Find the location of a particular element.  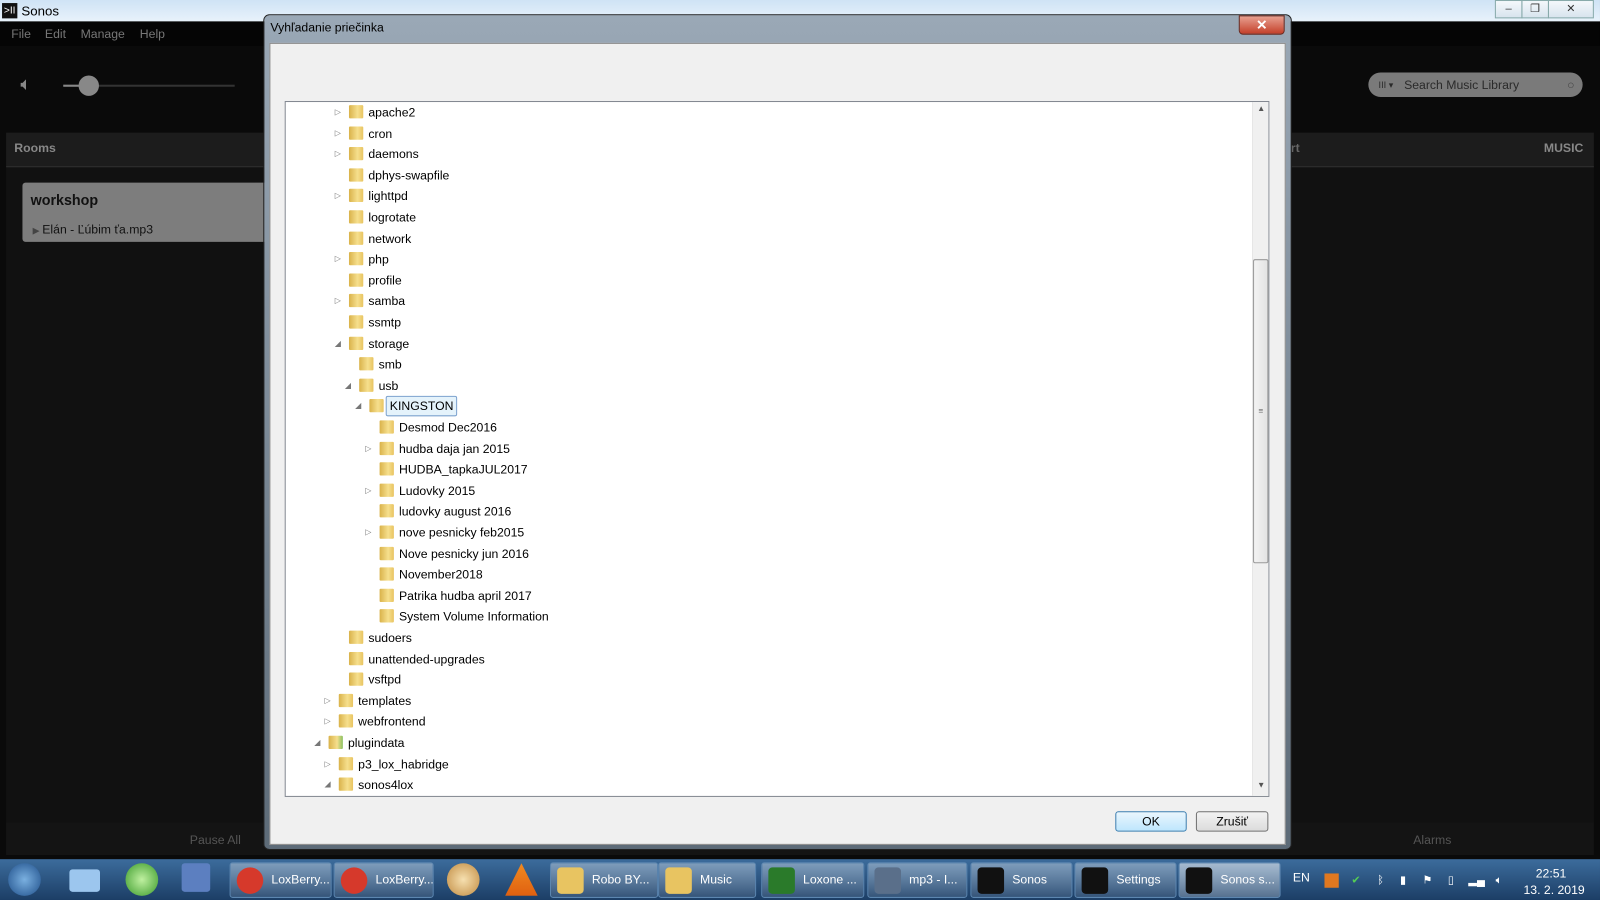

taskbar-button: Music is located at coordinates (707, 880).